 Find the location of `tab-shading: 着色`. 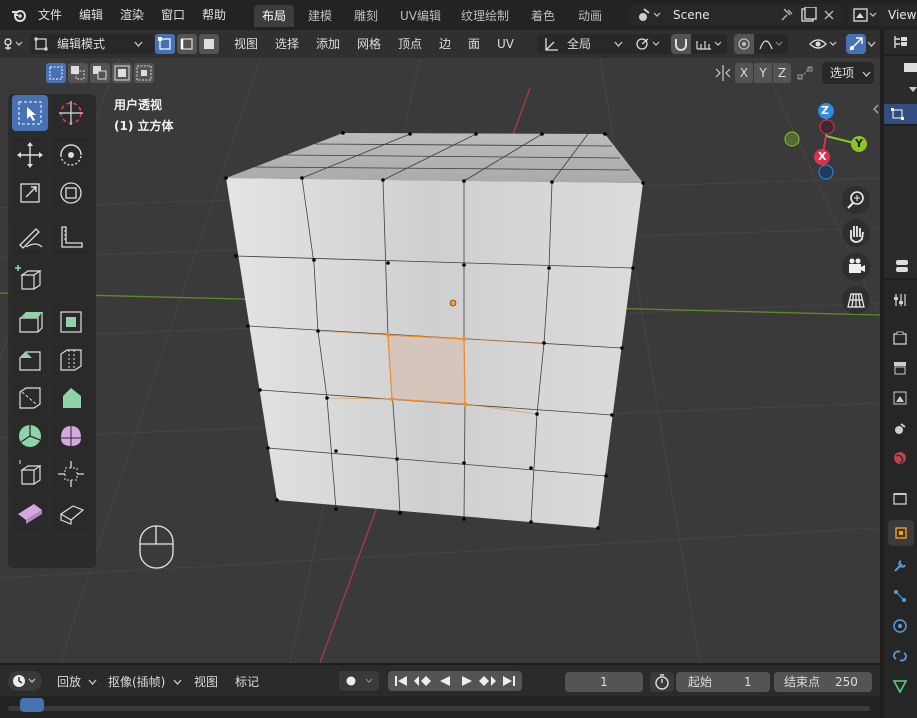

tab-shading: 着色 is located at coordinates (543, 16).